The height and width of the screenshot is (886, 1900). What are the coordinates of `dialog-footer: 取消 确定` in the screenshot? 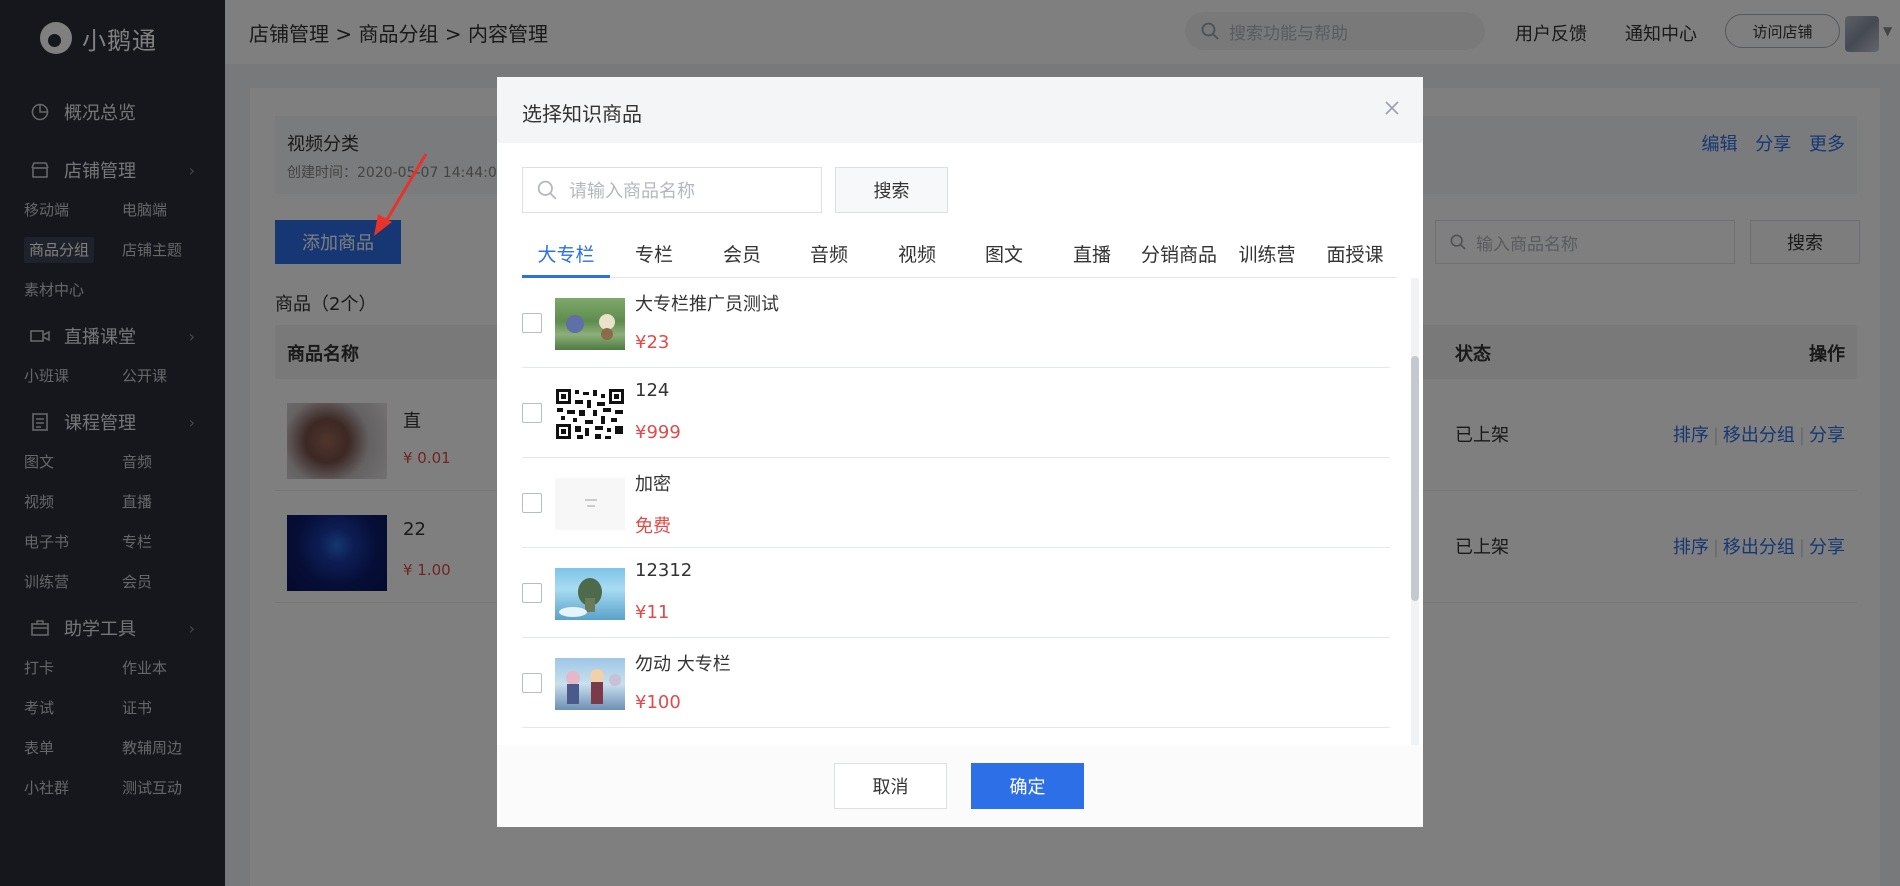 It's located at (960, 786).